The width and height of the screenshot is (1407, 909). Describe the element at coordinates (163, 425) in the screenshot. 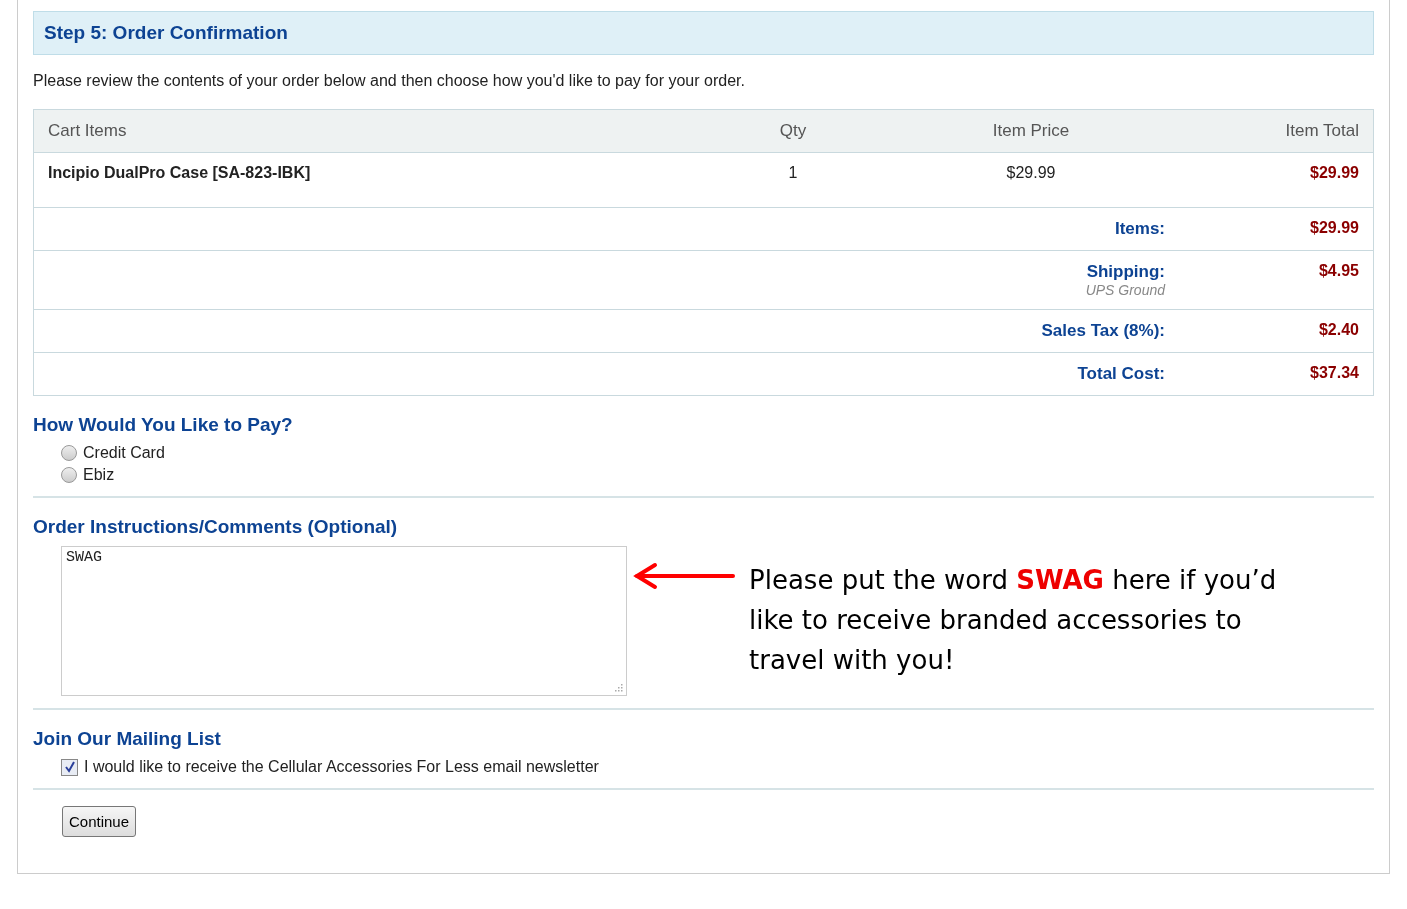

I see `section-heading: How Would You Like to Pay?` at that location.